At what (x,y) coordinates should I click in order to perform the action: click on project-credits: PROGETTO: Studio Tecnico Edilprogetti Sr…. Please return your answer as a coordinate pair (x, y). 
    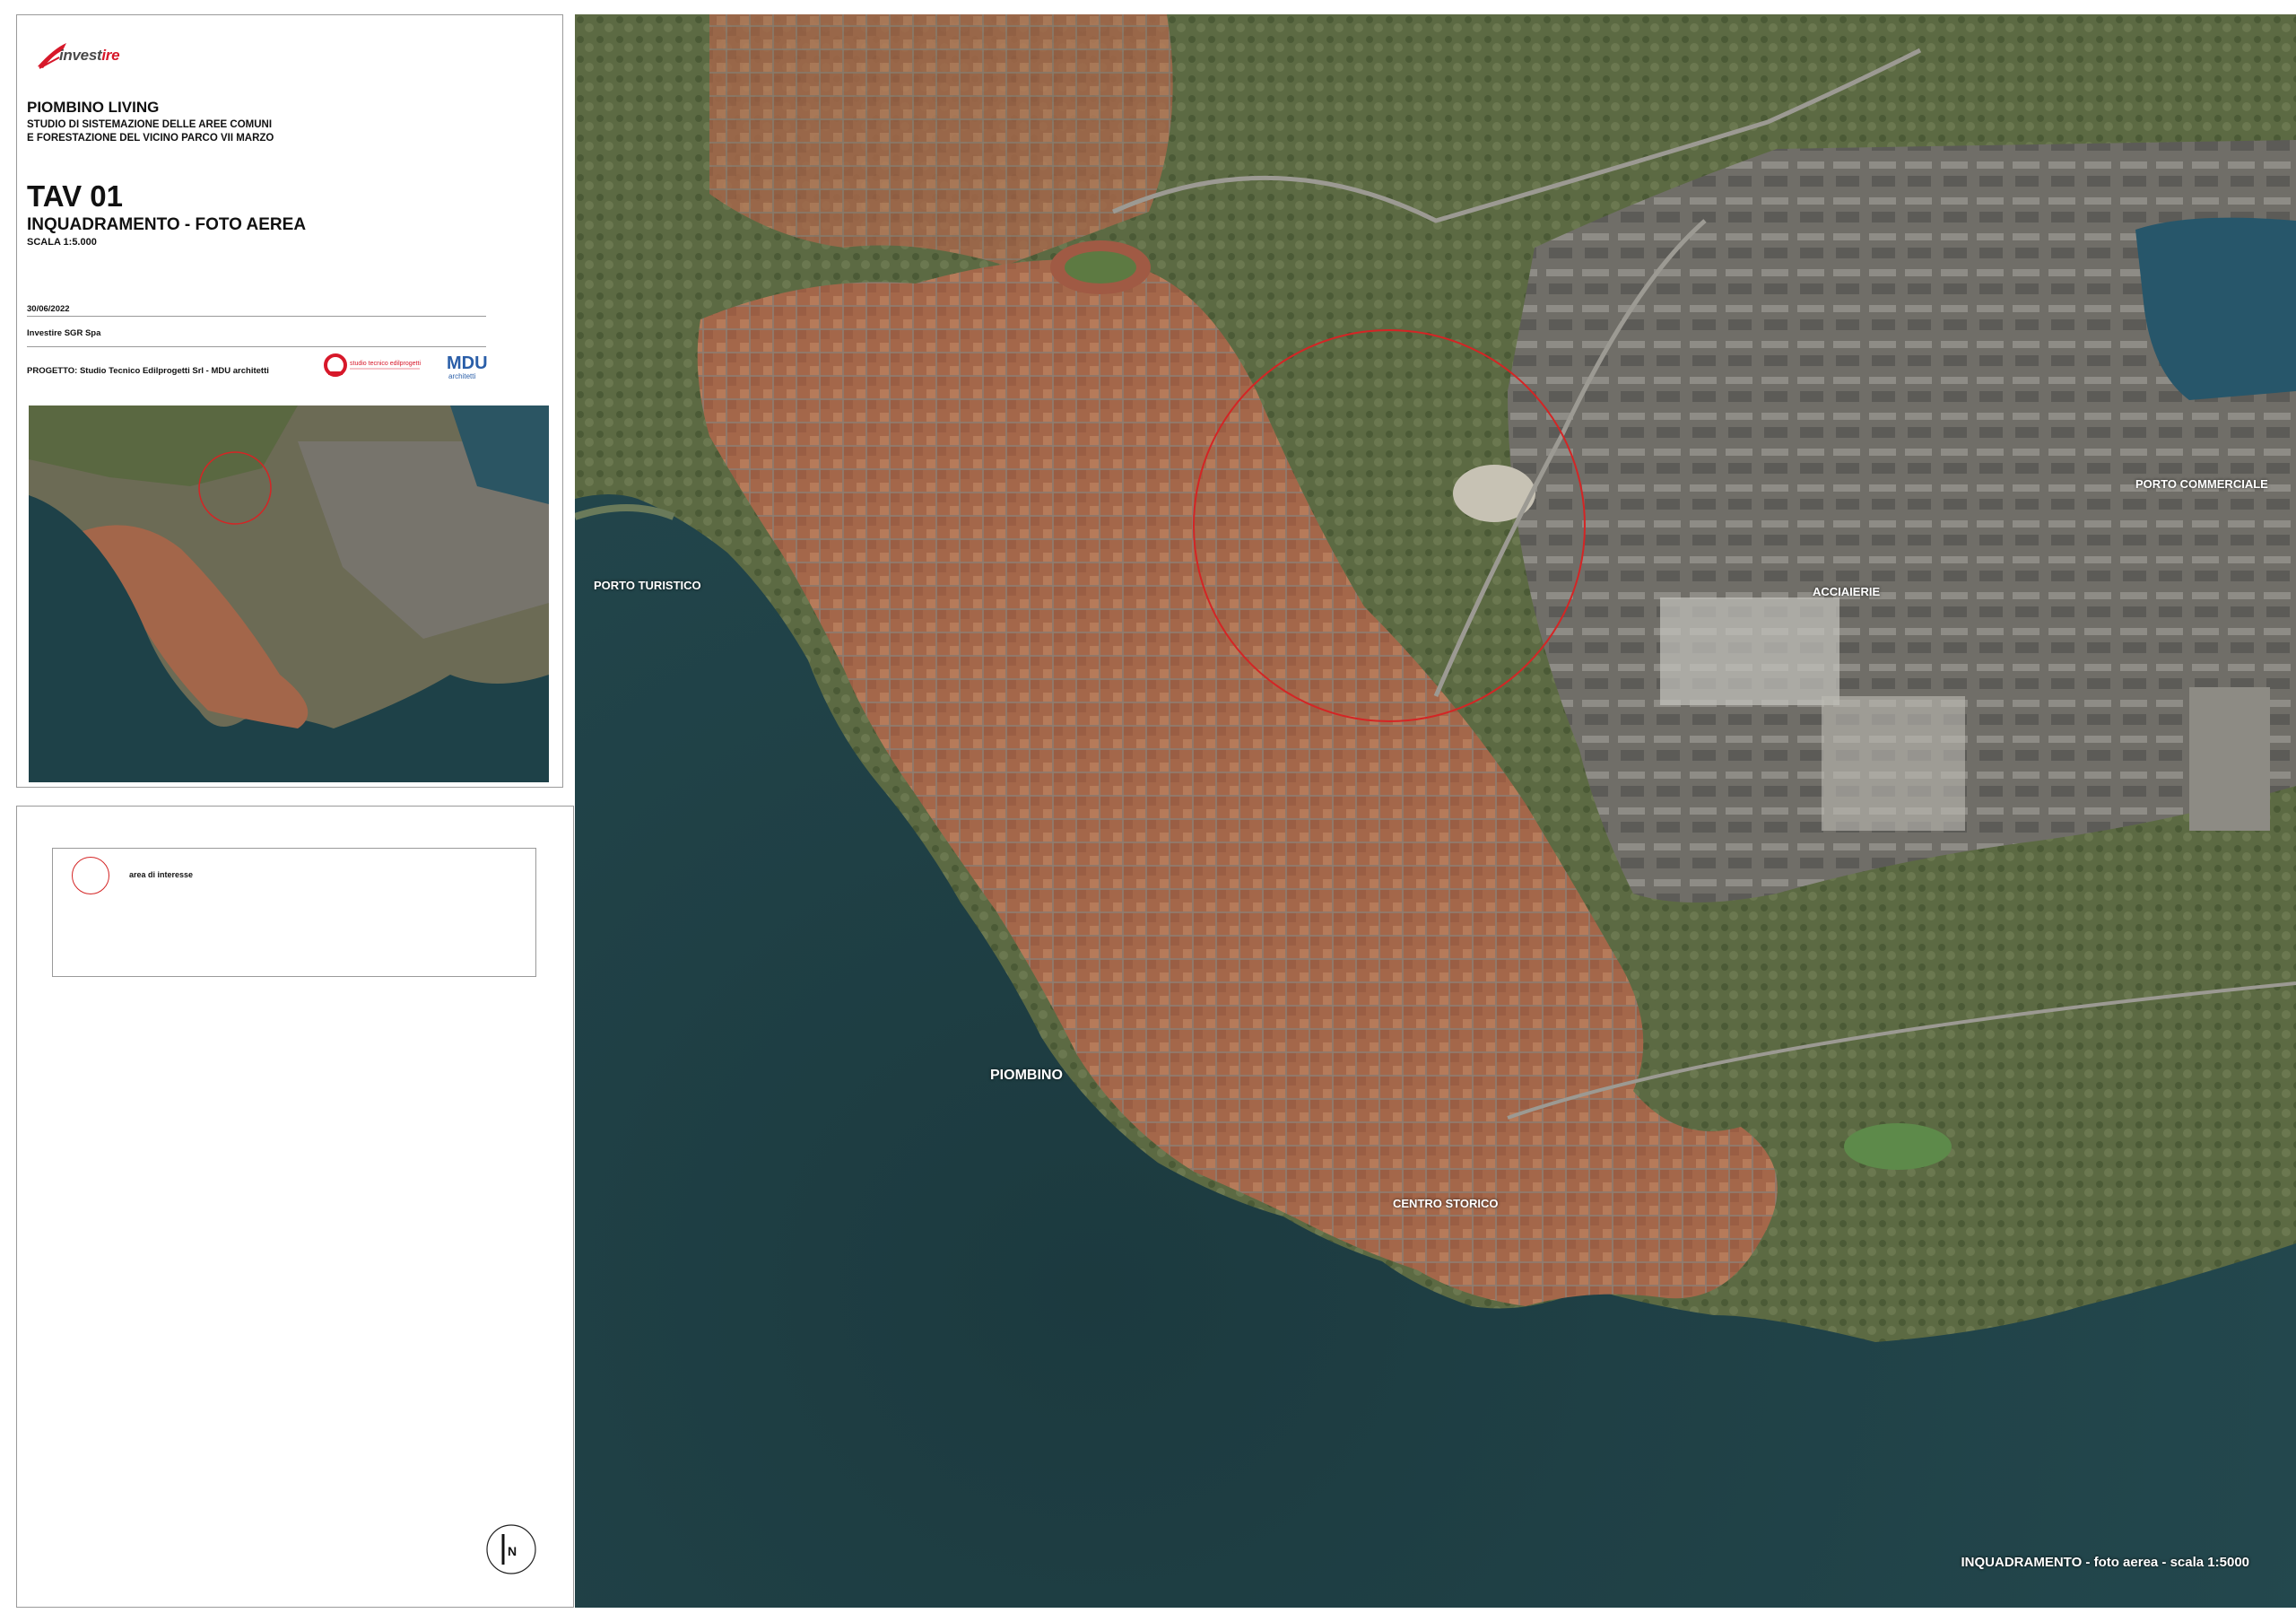
    Looking at the image, I should click on (148, 371).